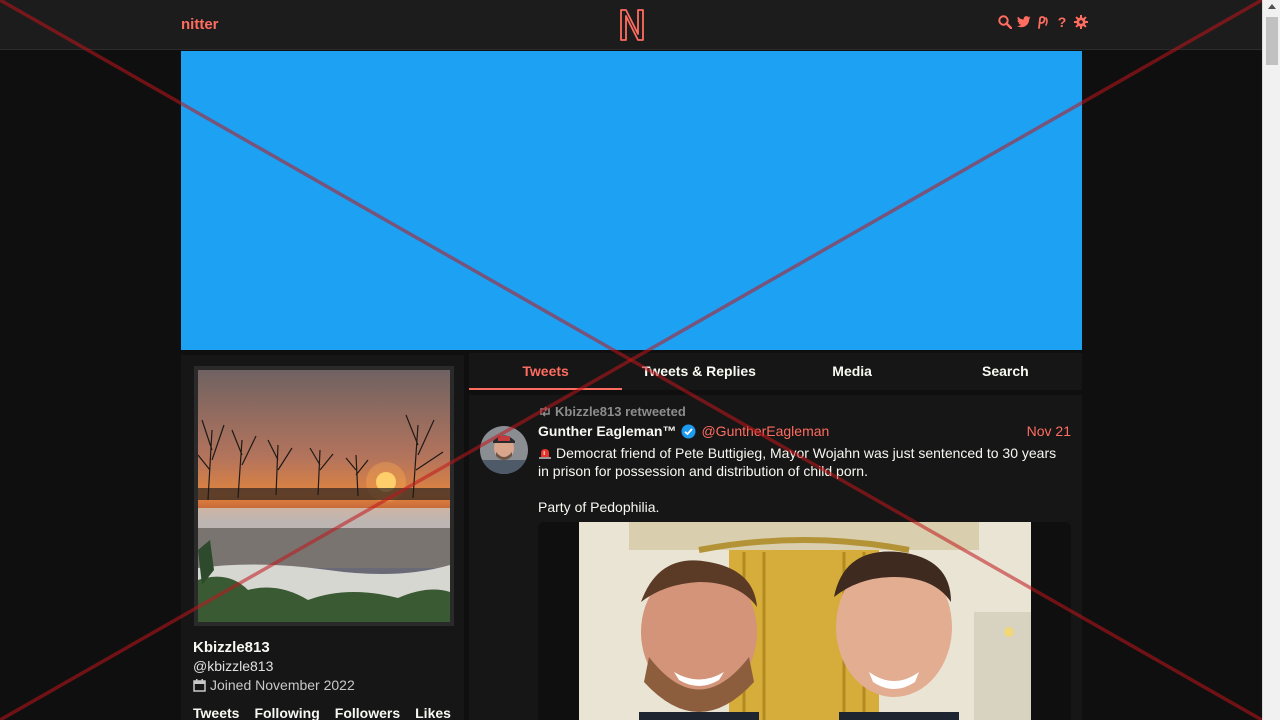  I want to click on scroll-thumb, so click(1272, 41).